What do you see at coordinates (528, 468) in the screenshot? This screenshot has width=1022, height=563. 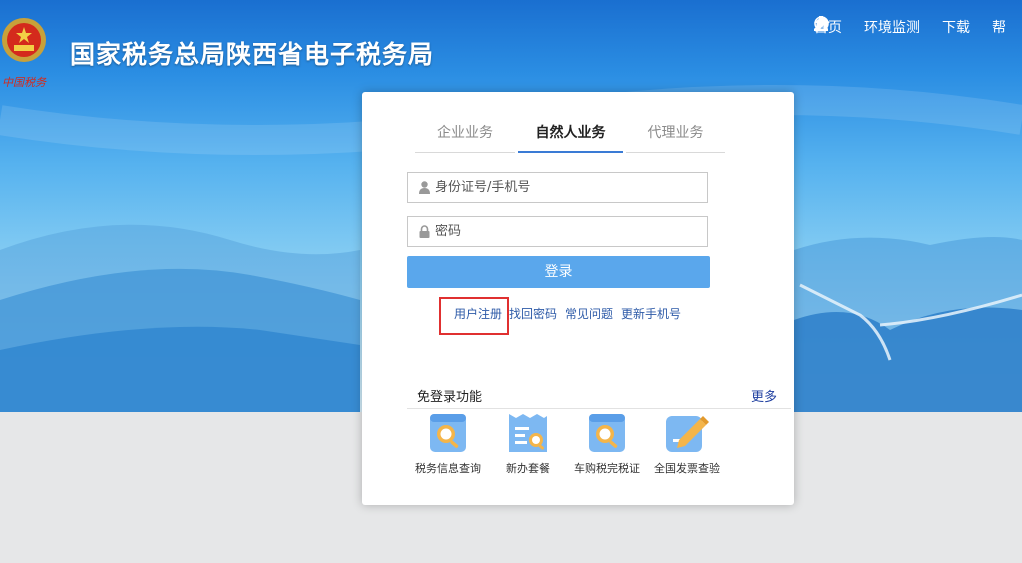 I see `func-label: 新办套餐` at bounding box center [528, 468].